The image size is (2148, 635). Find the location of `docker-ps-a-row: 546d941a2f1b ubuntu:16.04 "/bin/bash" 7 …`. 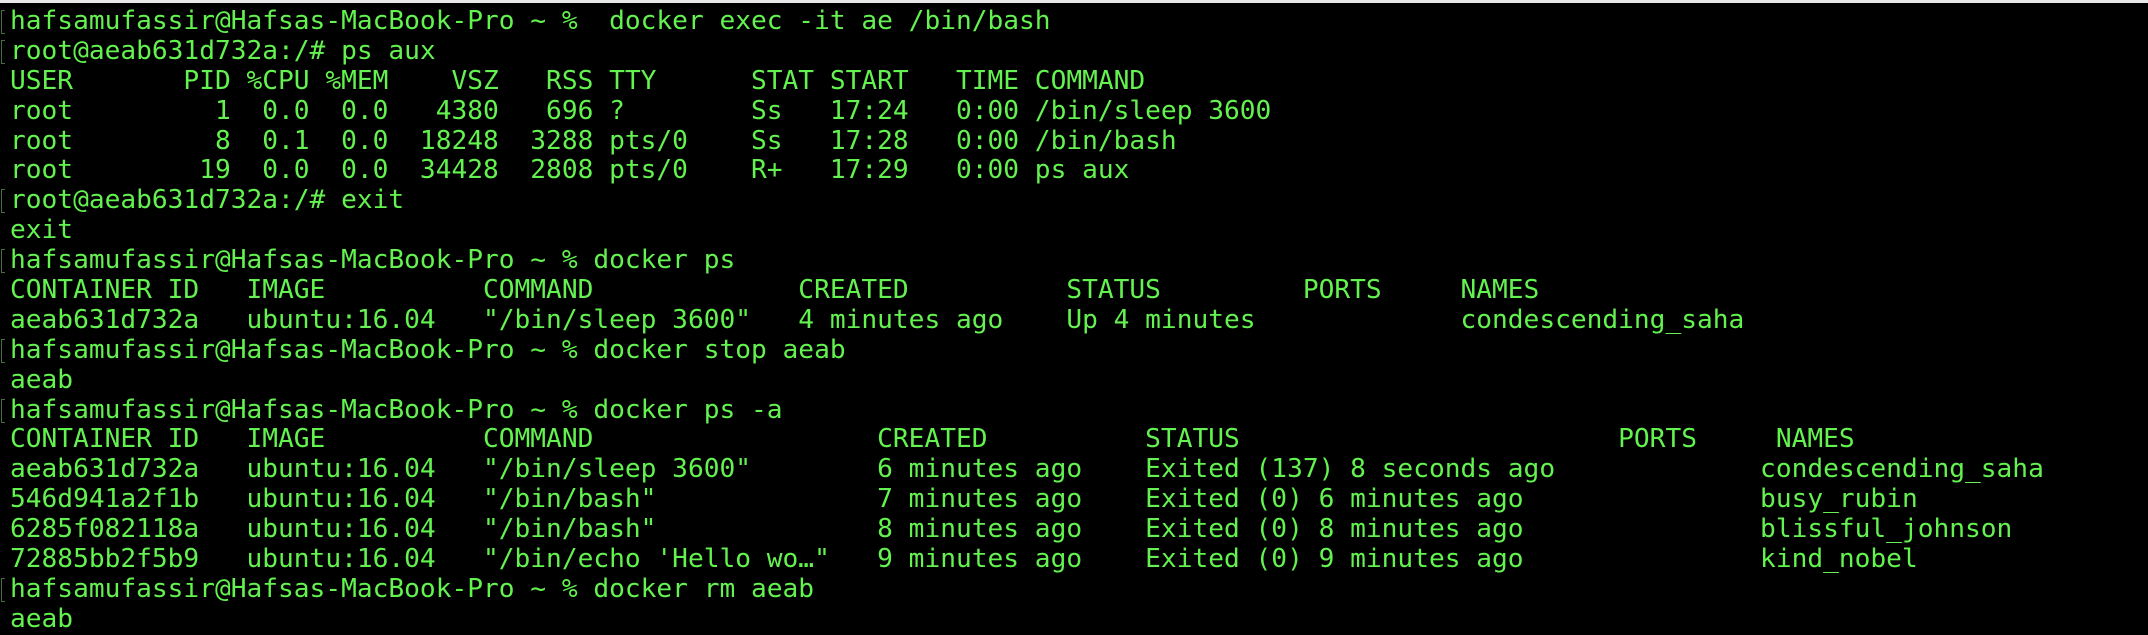

docker-ps-a-row: 546d941a2f1b ubuntu:16.04 "/bin/bash" 7 … is located at coordinates (964, 499).